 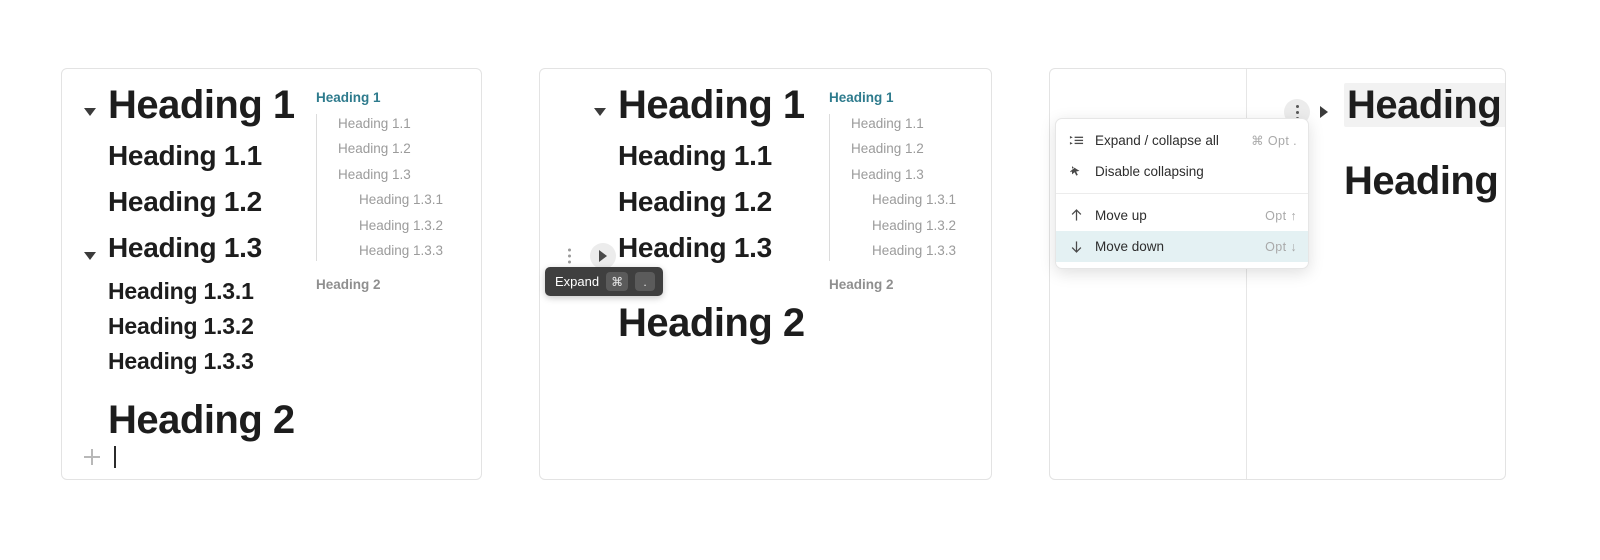 I want to click on menu-item-label: Move up, so click(x=1121, y=215).